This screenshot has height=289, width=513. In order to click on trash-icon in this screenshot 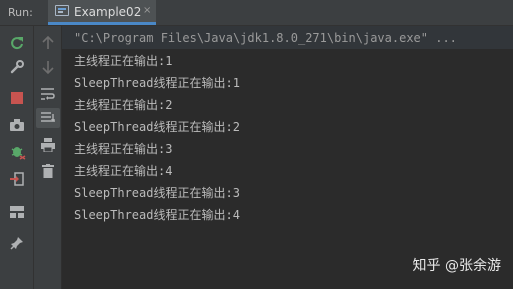, I will do `click(48, 171)`.